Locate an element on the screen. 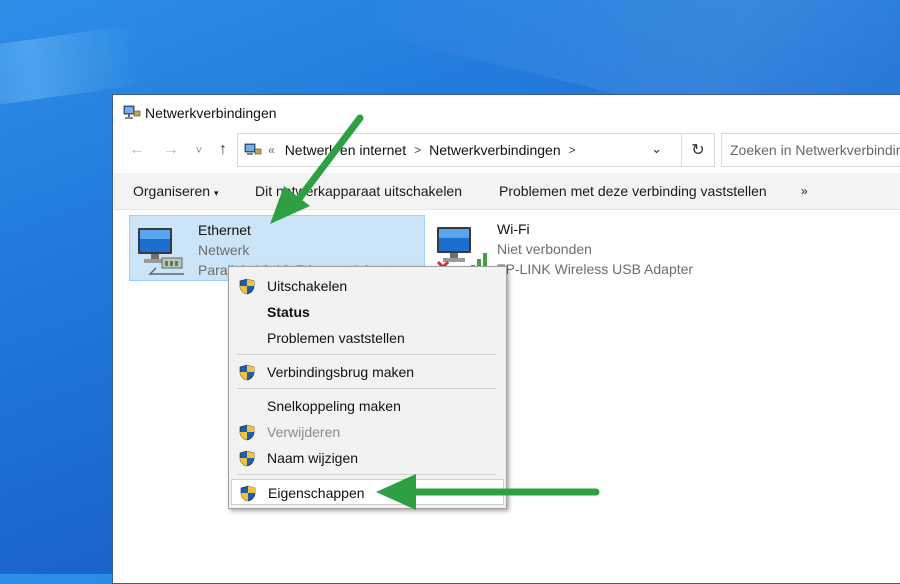 This screenshot has height=584, width=900. menu-item-label: Problemen vaststellen is located at coordinates (336, 338).